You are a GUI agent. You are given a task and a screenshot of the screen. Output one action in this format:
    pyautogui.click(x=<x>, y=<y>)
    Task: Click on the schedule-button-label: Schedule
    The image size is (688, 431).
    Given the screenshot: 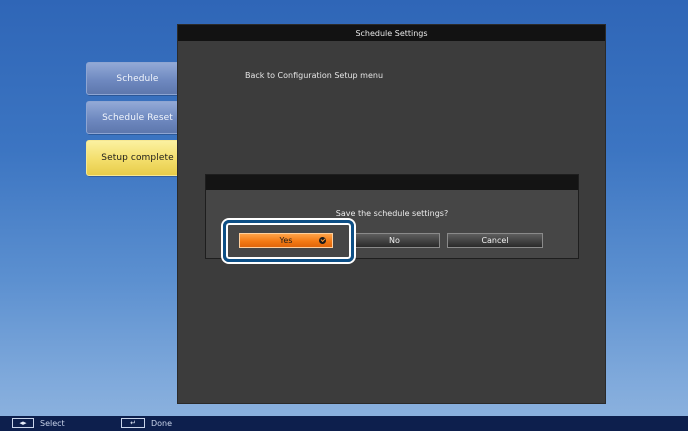 What is the action you would take?
    pyautogui.click(x=137, y=78)
    